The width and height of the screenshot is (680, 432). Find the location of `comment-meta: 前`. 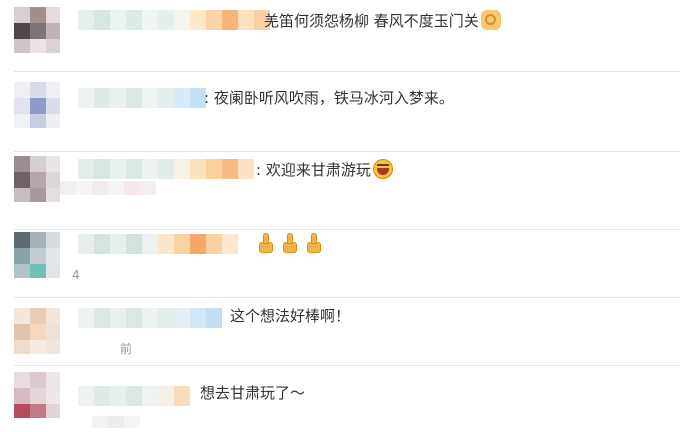

comment-meta: 前 is located at coordinates (126, 349).